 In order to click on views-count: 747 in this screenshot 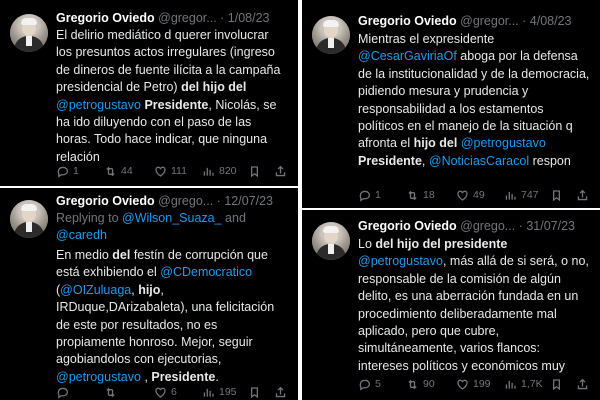, I will do `click(530, 195)`.